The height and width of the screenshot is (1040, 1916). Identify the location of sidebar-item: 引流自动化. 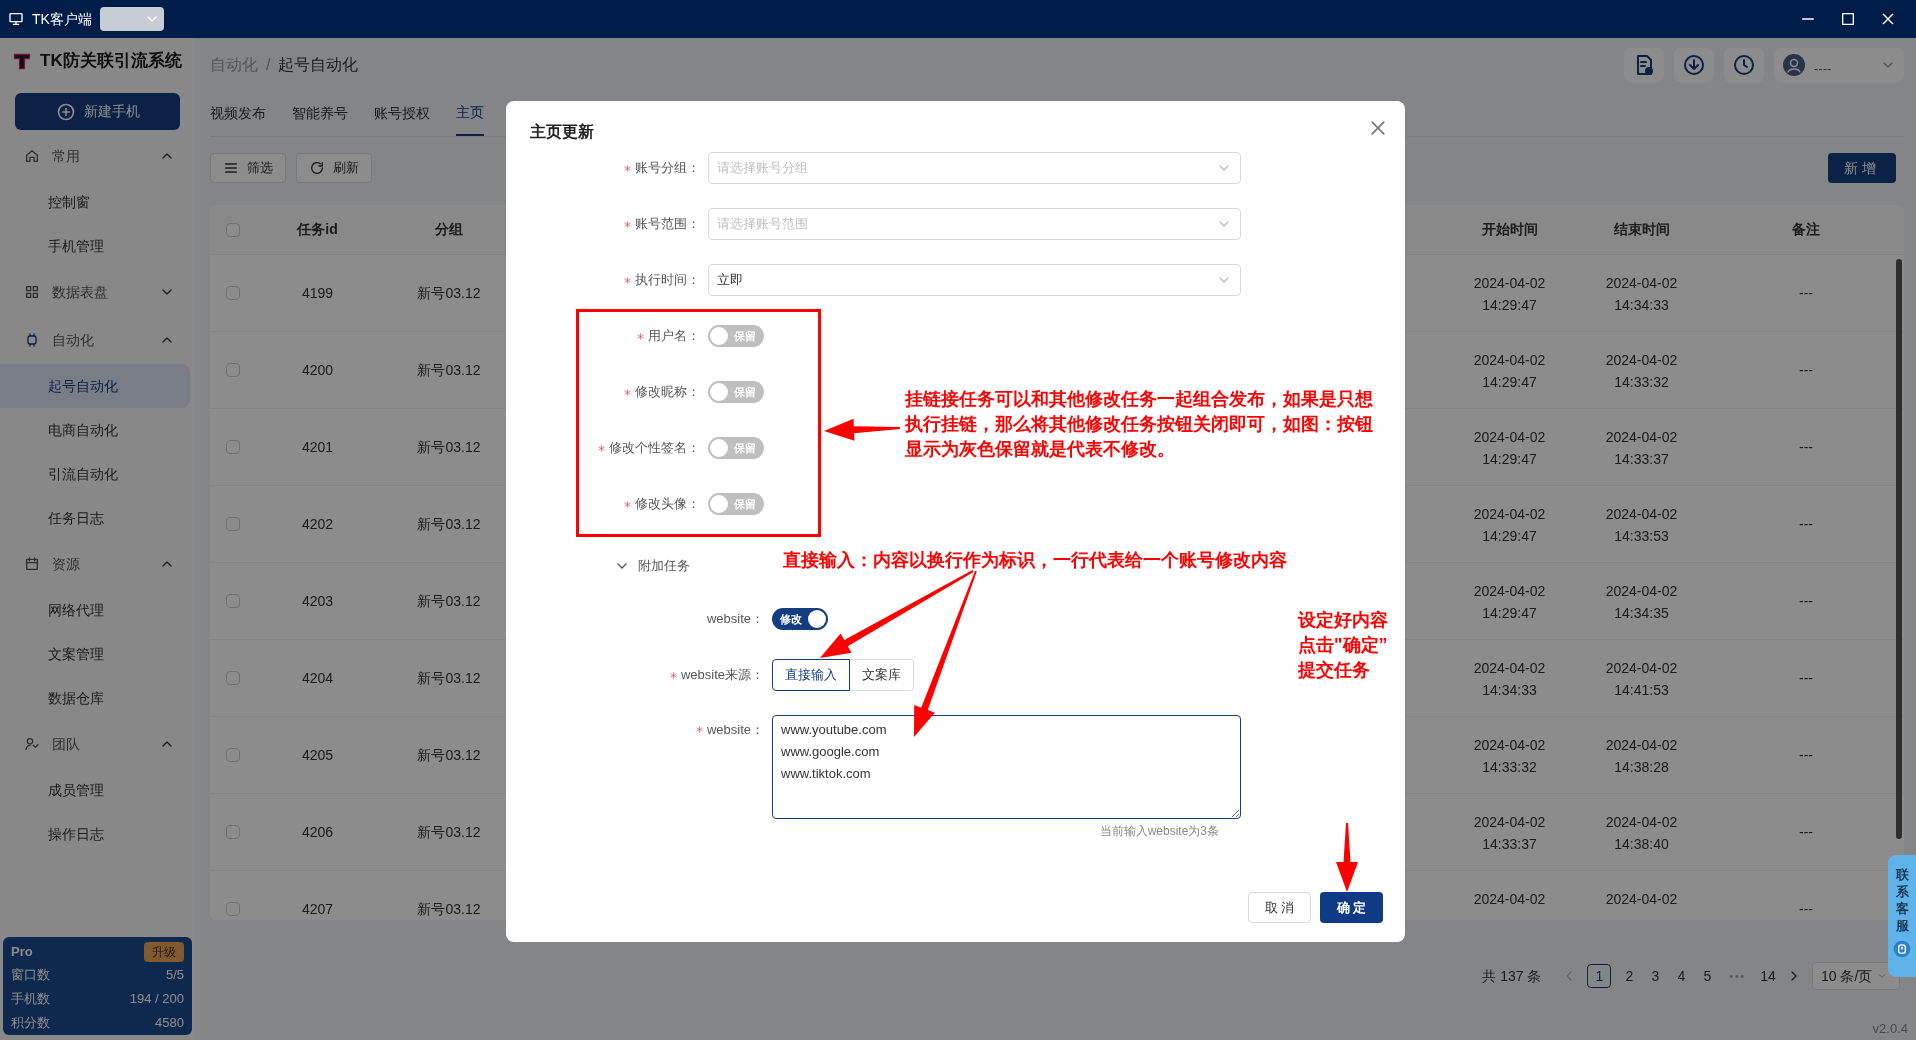
(97, 474).